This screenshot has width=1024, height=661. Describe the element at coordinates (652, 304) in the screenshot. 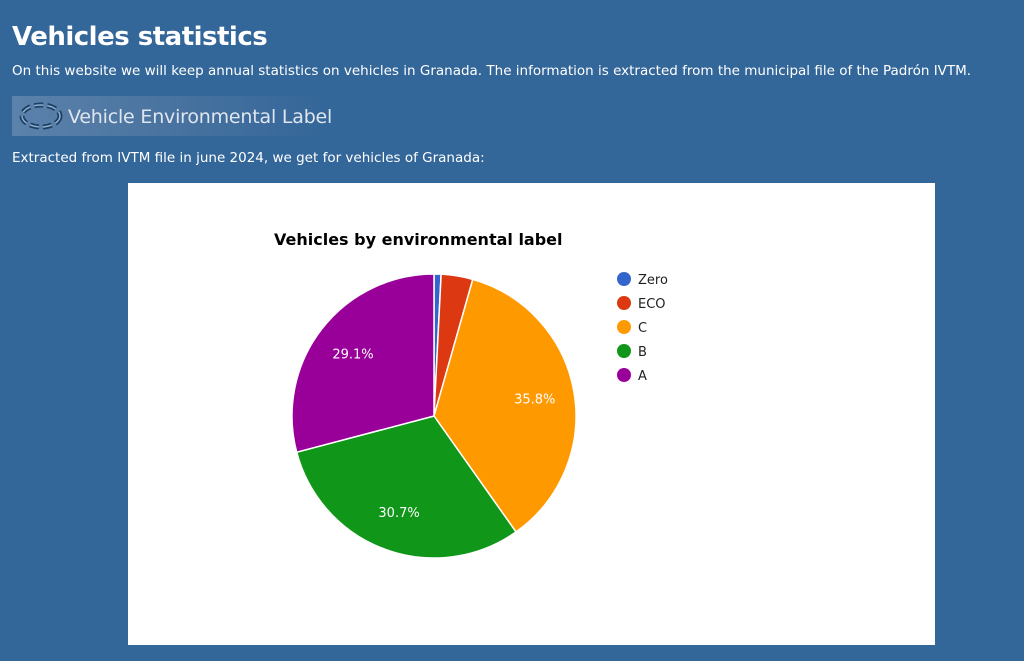

I see `legend-label-eco: ECO` at that location.